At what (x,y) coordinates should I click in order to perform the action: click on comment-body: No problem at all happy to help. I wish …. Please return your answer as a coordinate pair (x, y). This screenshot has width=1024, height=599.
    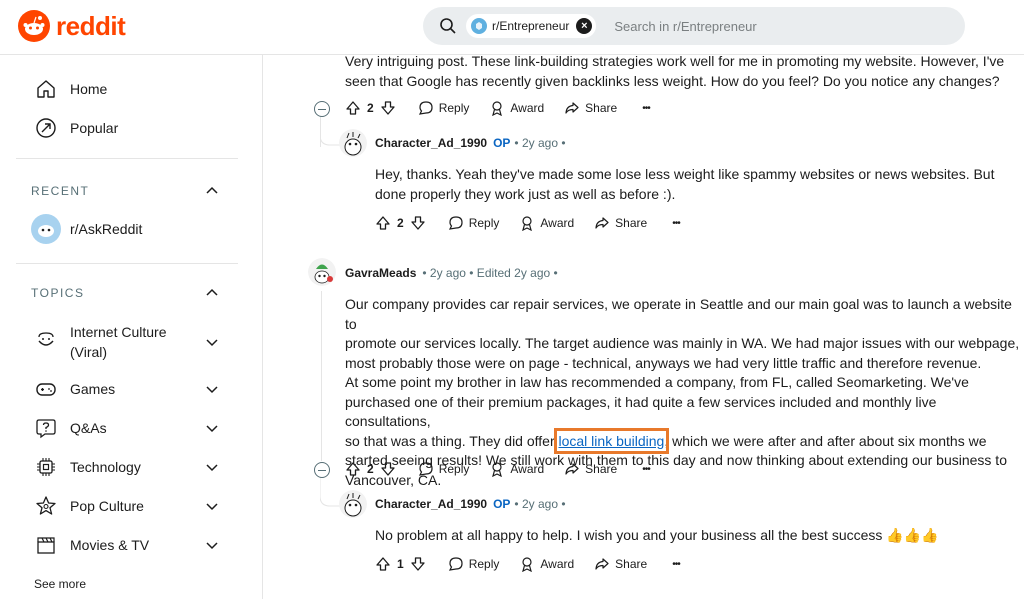
    Looking at the image, I should click on (695, 536).